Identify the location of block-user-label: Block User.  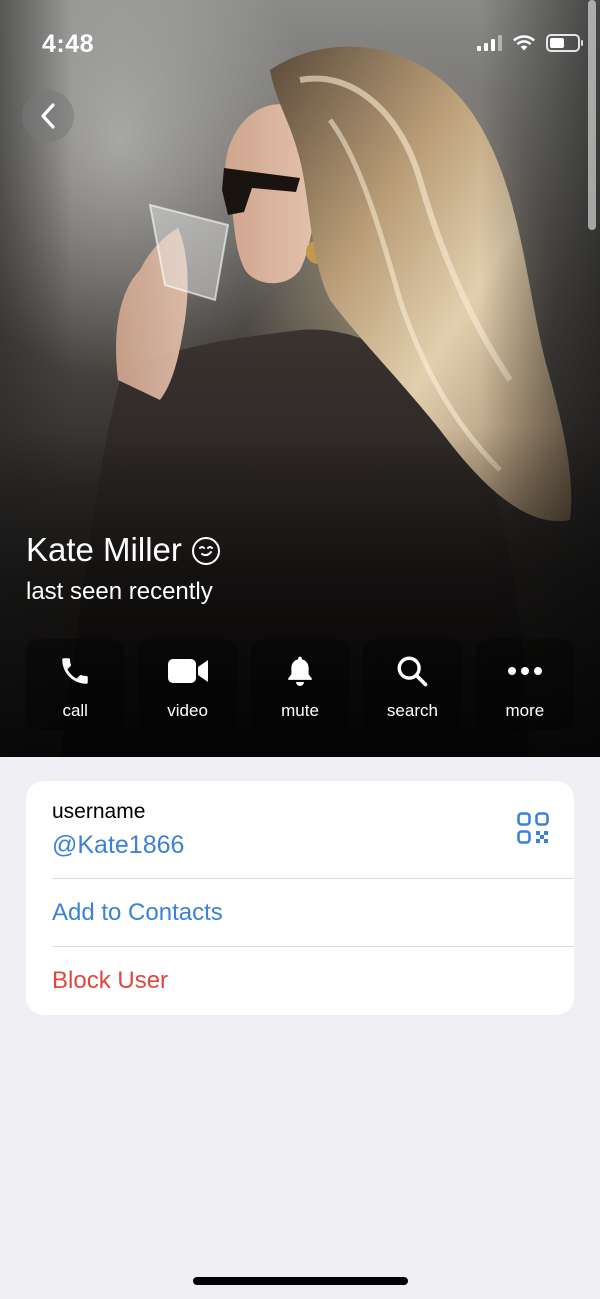
(110, 980).